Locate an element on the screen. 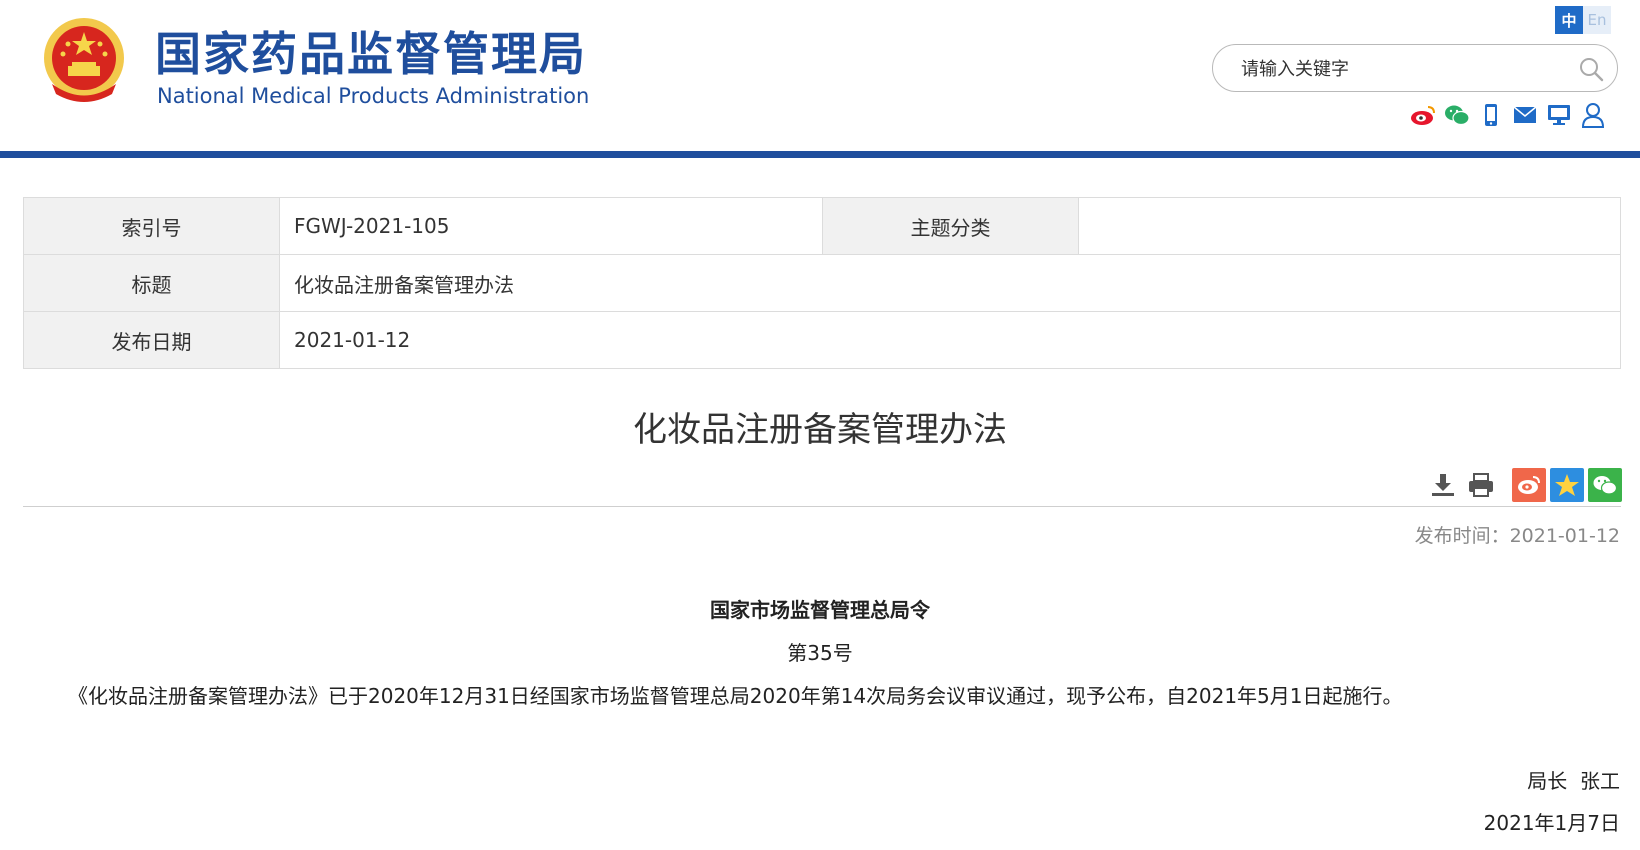 The height and width of the screenshot is (850, 1640). lang-en-button: En is located at coordinates (1597, 20).